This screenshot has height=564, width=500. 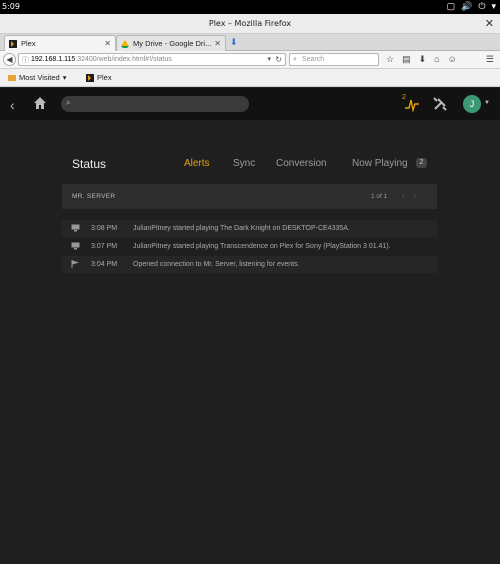 I want to click on home-icon, so click(x=40, y=103).